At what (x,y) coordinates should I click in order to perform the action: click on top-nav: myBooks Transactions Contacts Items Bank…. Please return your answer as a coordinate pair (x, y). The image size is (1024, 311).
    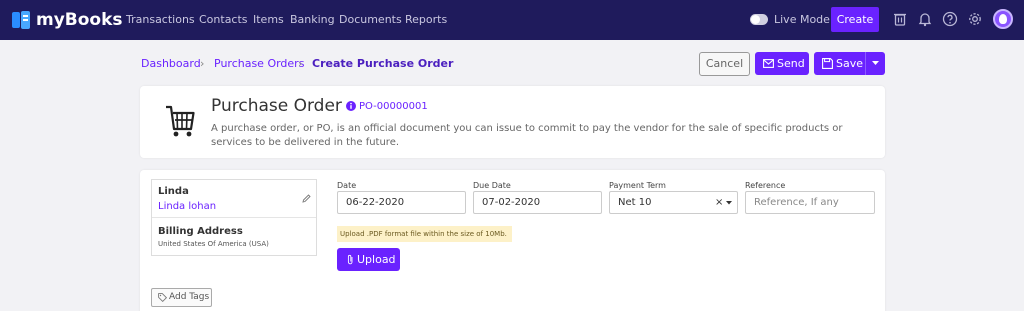
    Looking at the image, I should click on (512, 20).